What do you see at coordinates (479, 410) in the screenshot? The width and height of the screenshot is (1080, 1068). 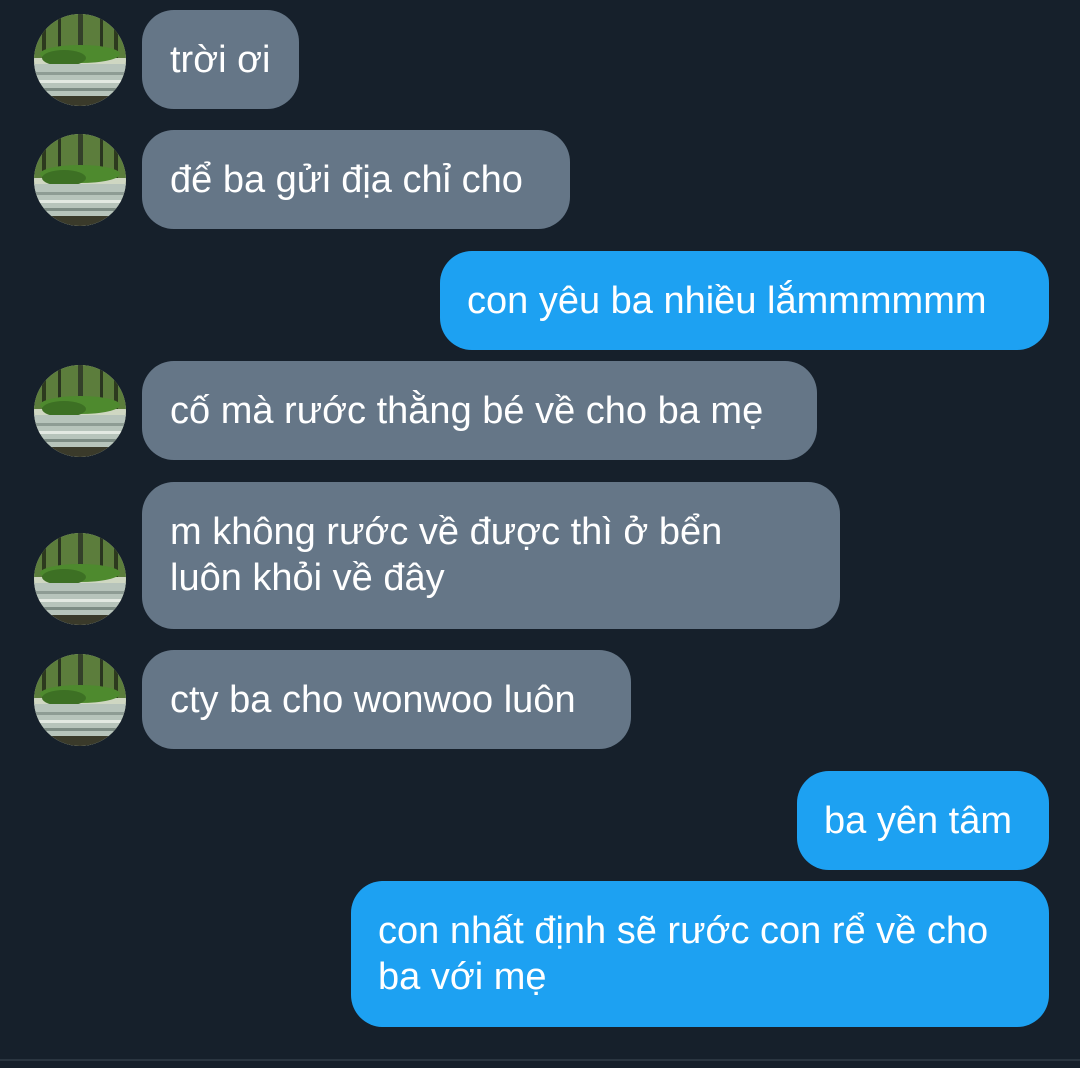 I see `incoming-message-bubble: cố mà rước thằng bé về cho ba mẹ` at bounding box center [479, 410].